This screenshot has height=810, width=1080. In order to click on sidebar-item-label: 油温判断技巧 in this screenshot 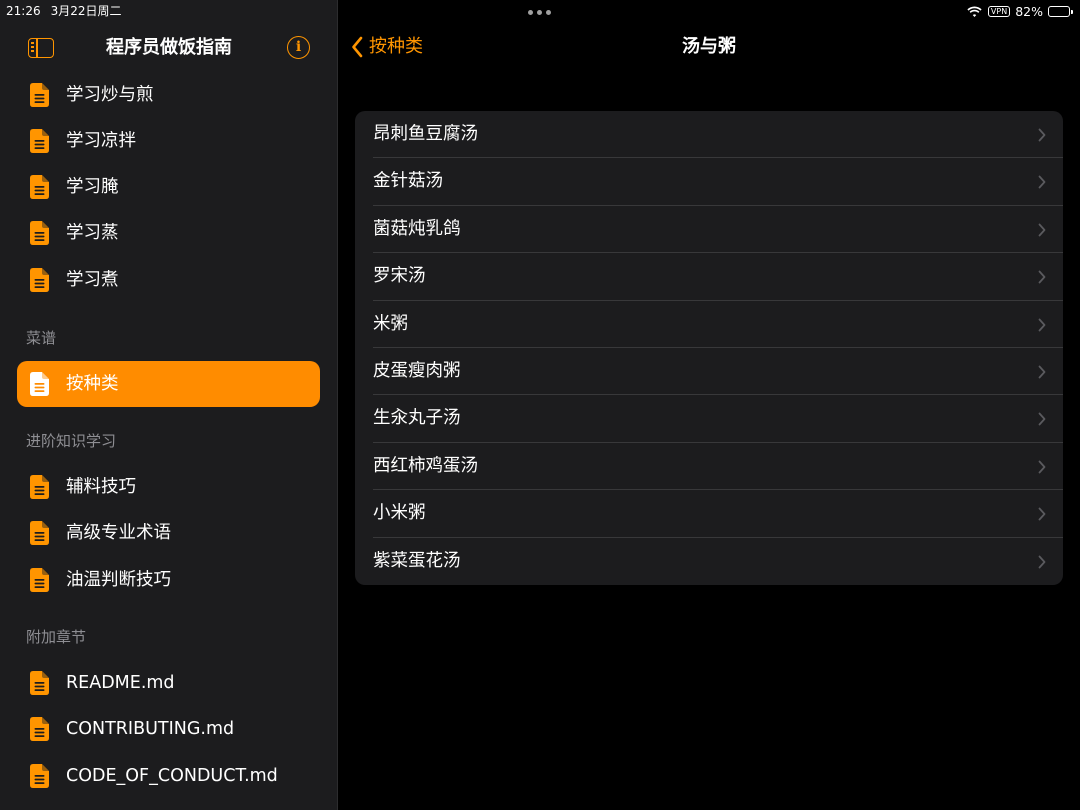, I will do `click(118, 580)`.